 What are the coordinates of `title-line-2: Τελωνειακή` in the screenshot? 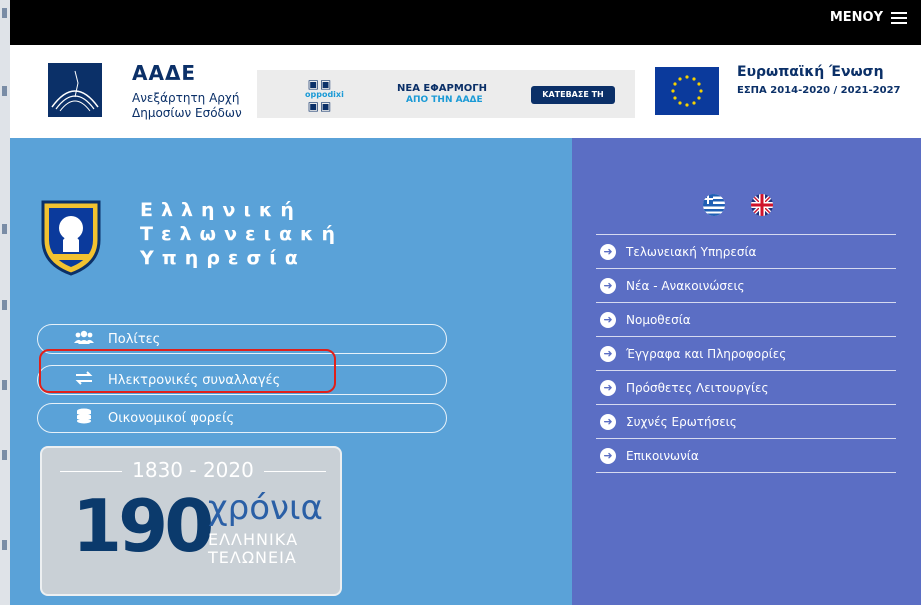 It's located at (242, 234).